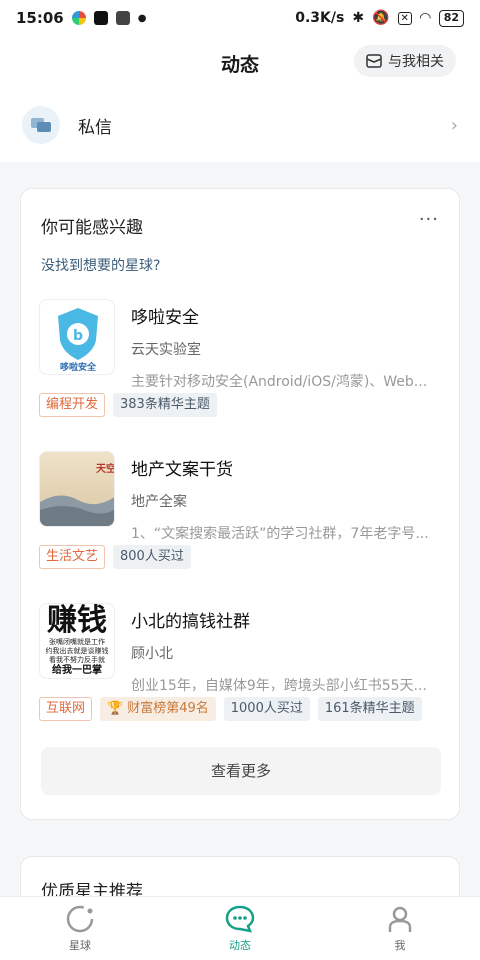 This screenshot has width=480, height=960. I want to click on planet-thumbnail: b 哆啦安全, so click(77, 337).